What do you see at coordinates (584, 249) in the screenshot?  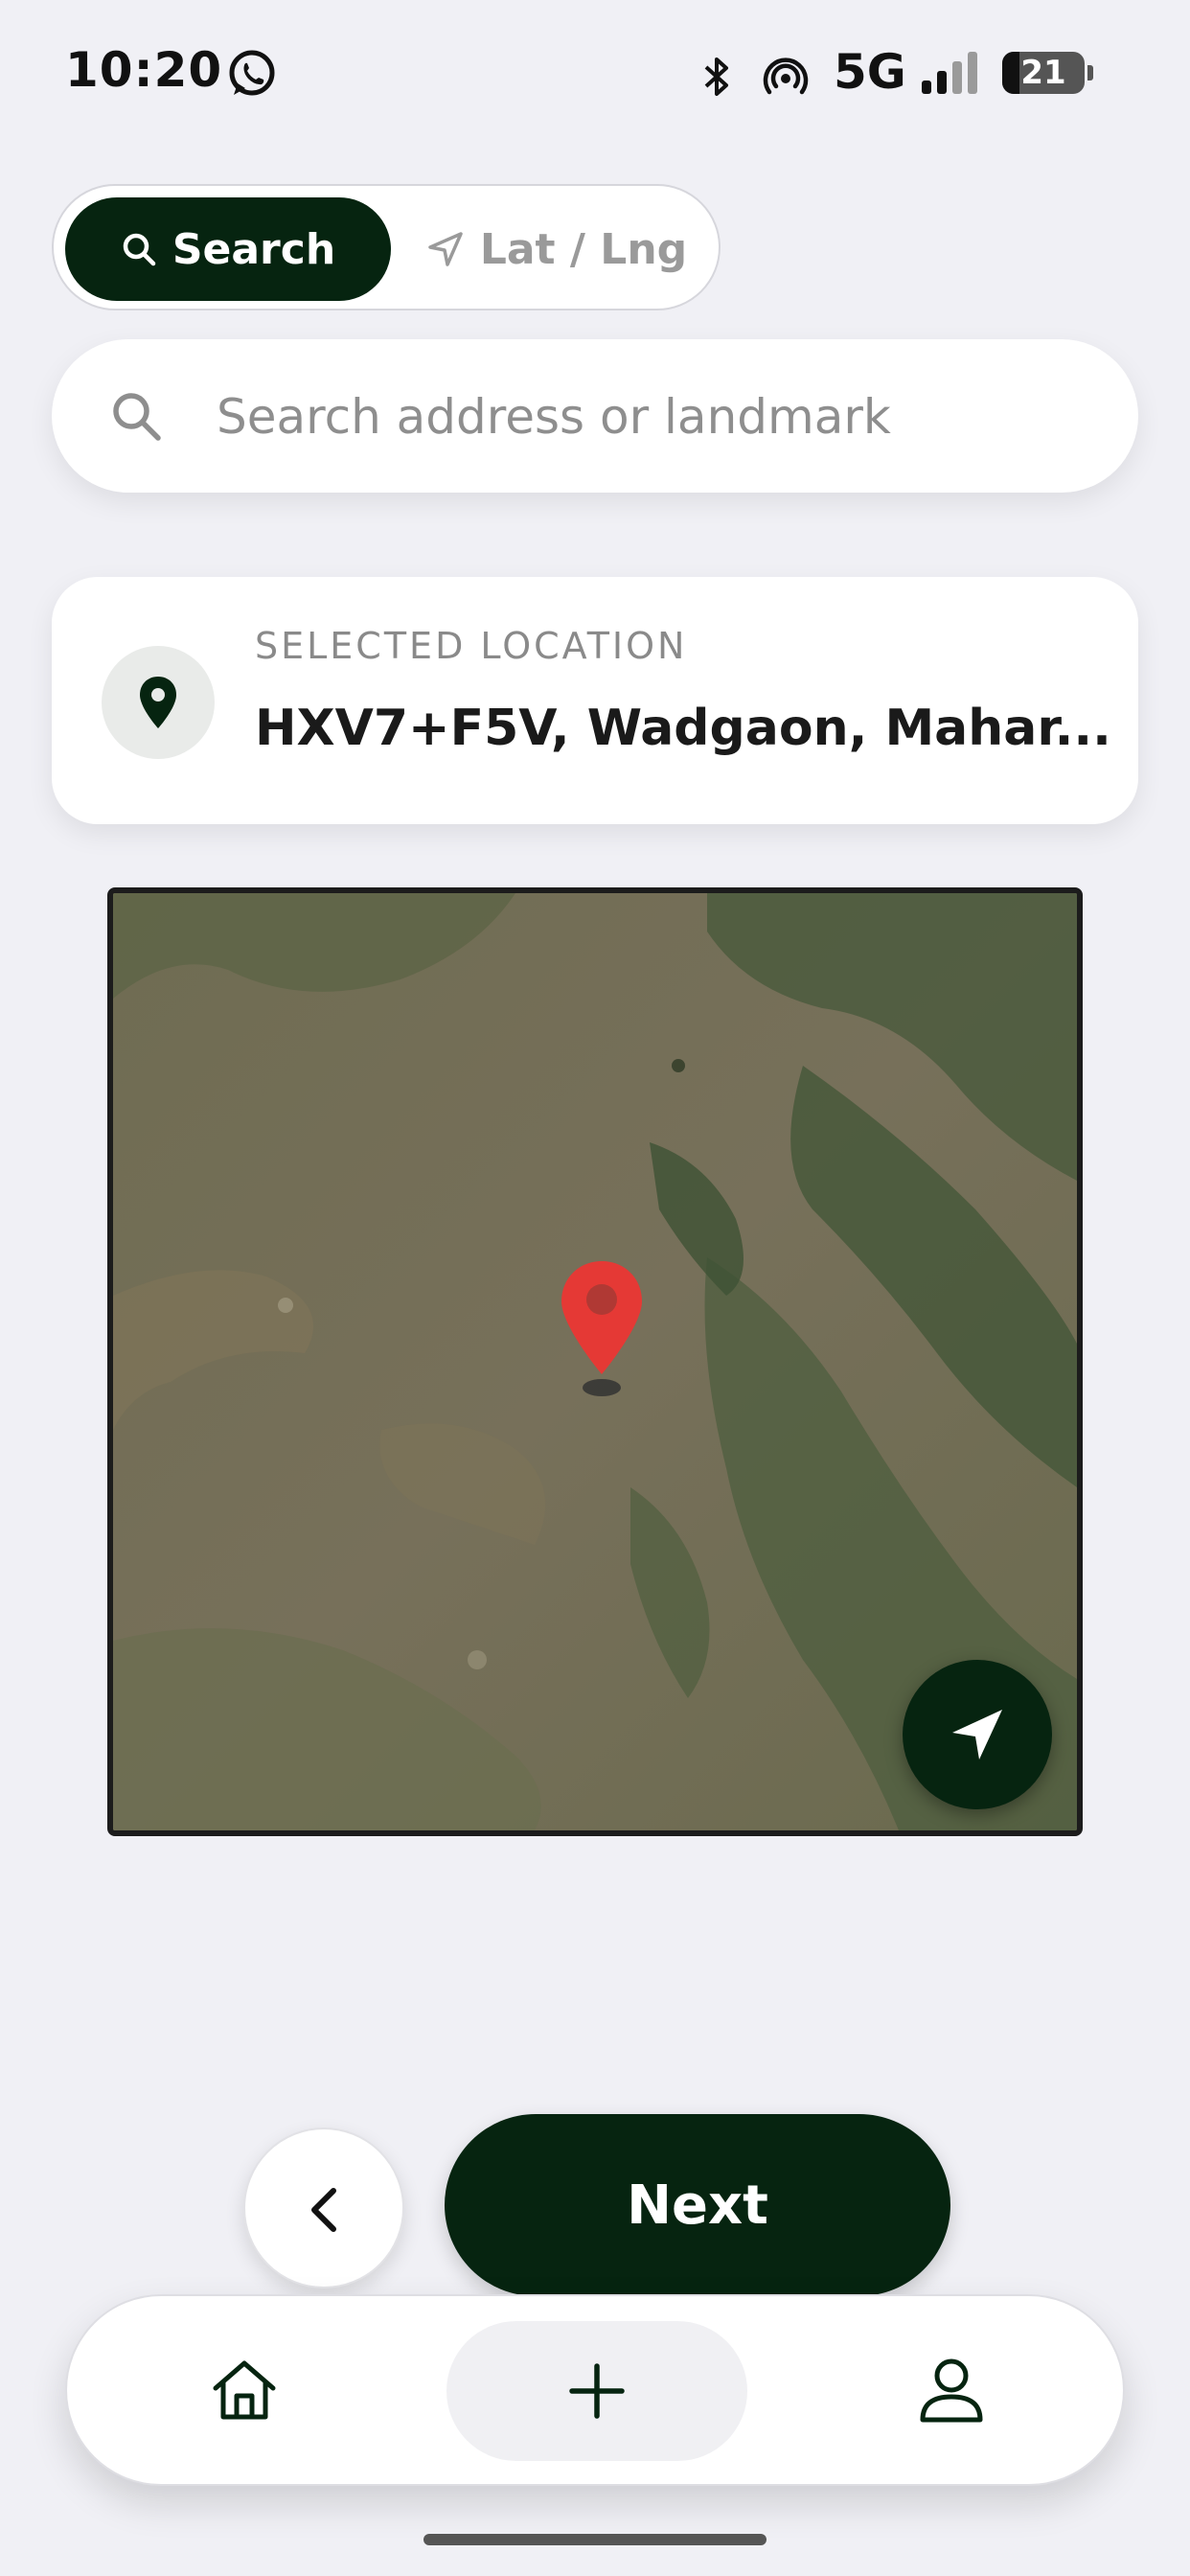 I see `tab-lat-lng-label: Lat / Lng` at bounding box center [584, 249].